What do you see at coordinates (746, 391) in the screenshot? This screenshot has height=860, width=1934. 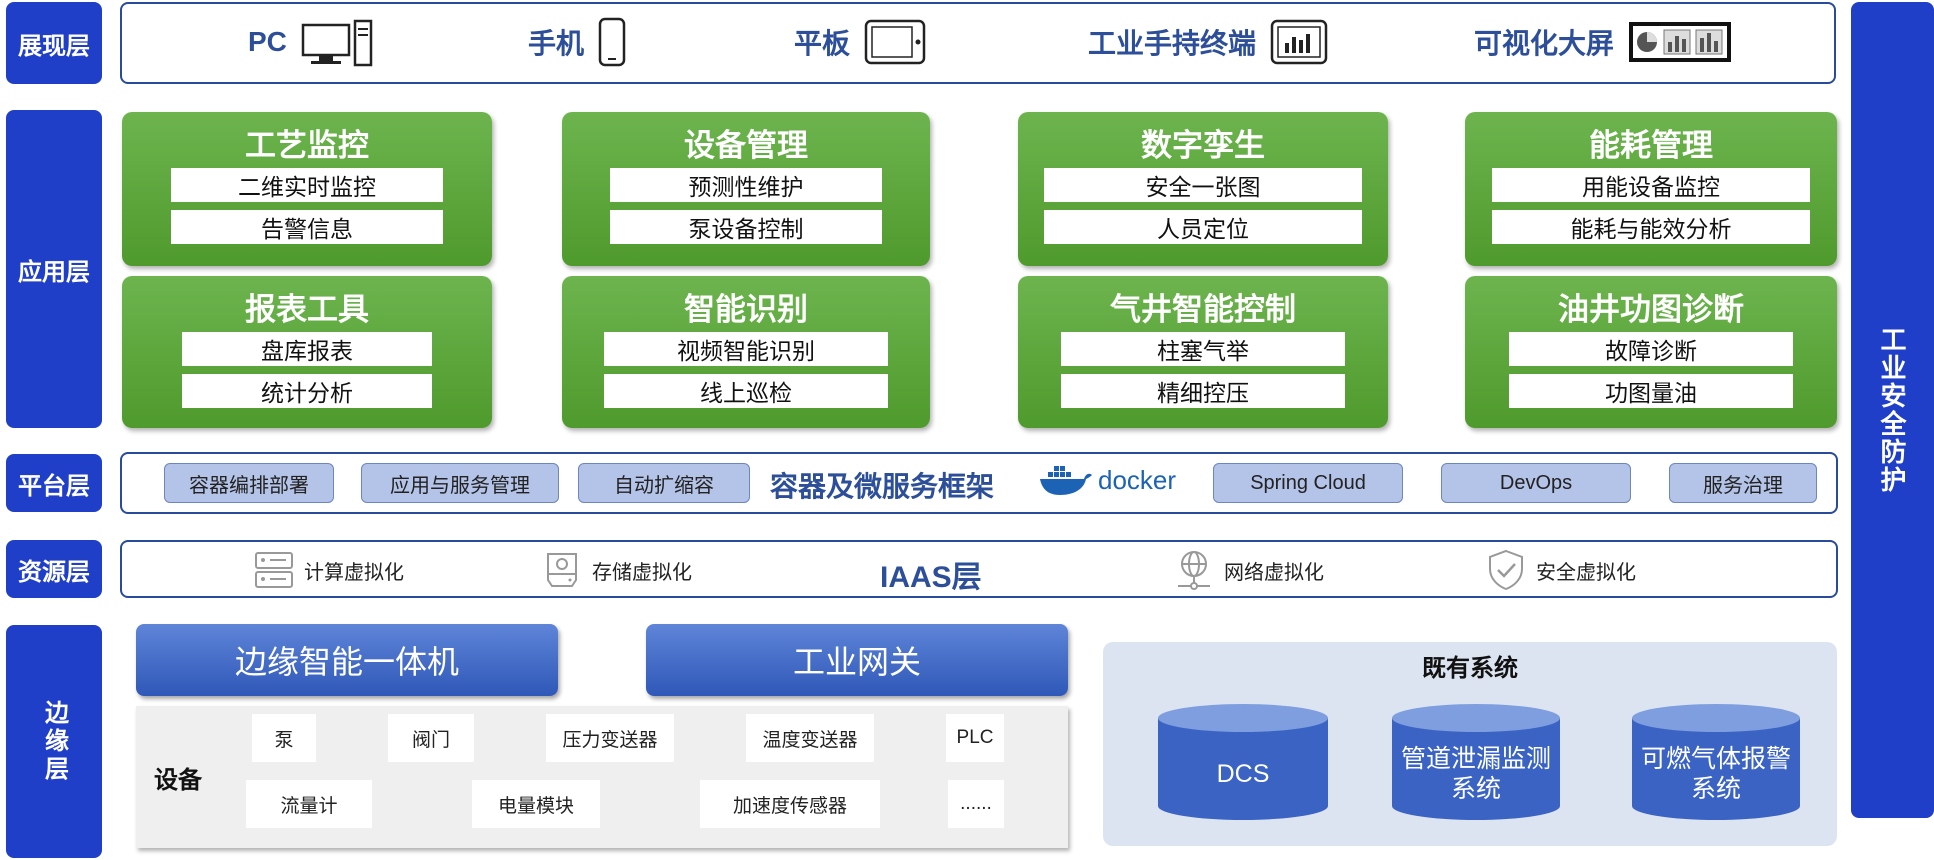 I see `app-module-item: 线上巡检` at bounding box center [746, 391].